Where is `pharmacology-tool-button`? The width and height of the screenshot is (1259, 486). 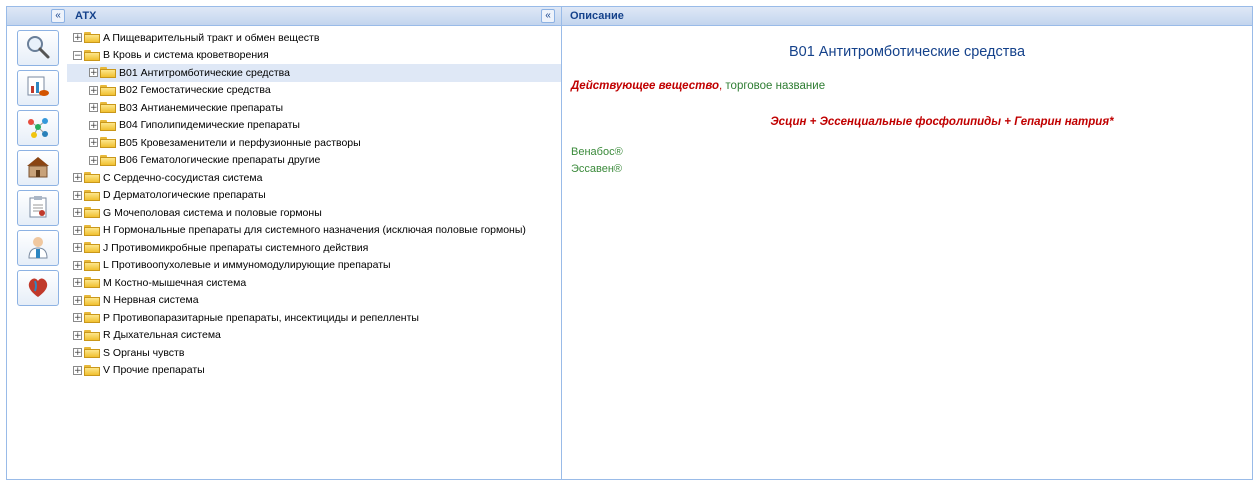
pharmacology-tool-button is located at coordinates (38, 88).